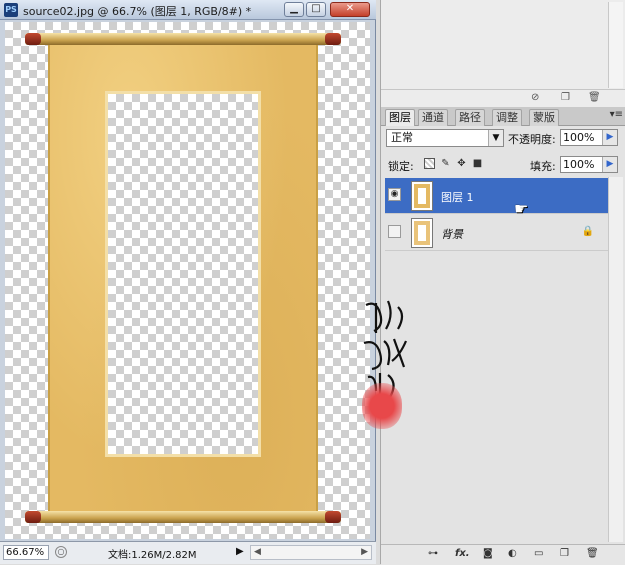  I want to click on layer-row-background: 背景 🔒, so click(496, 233).